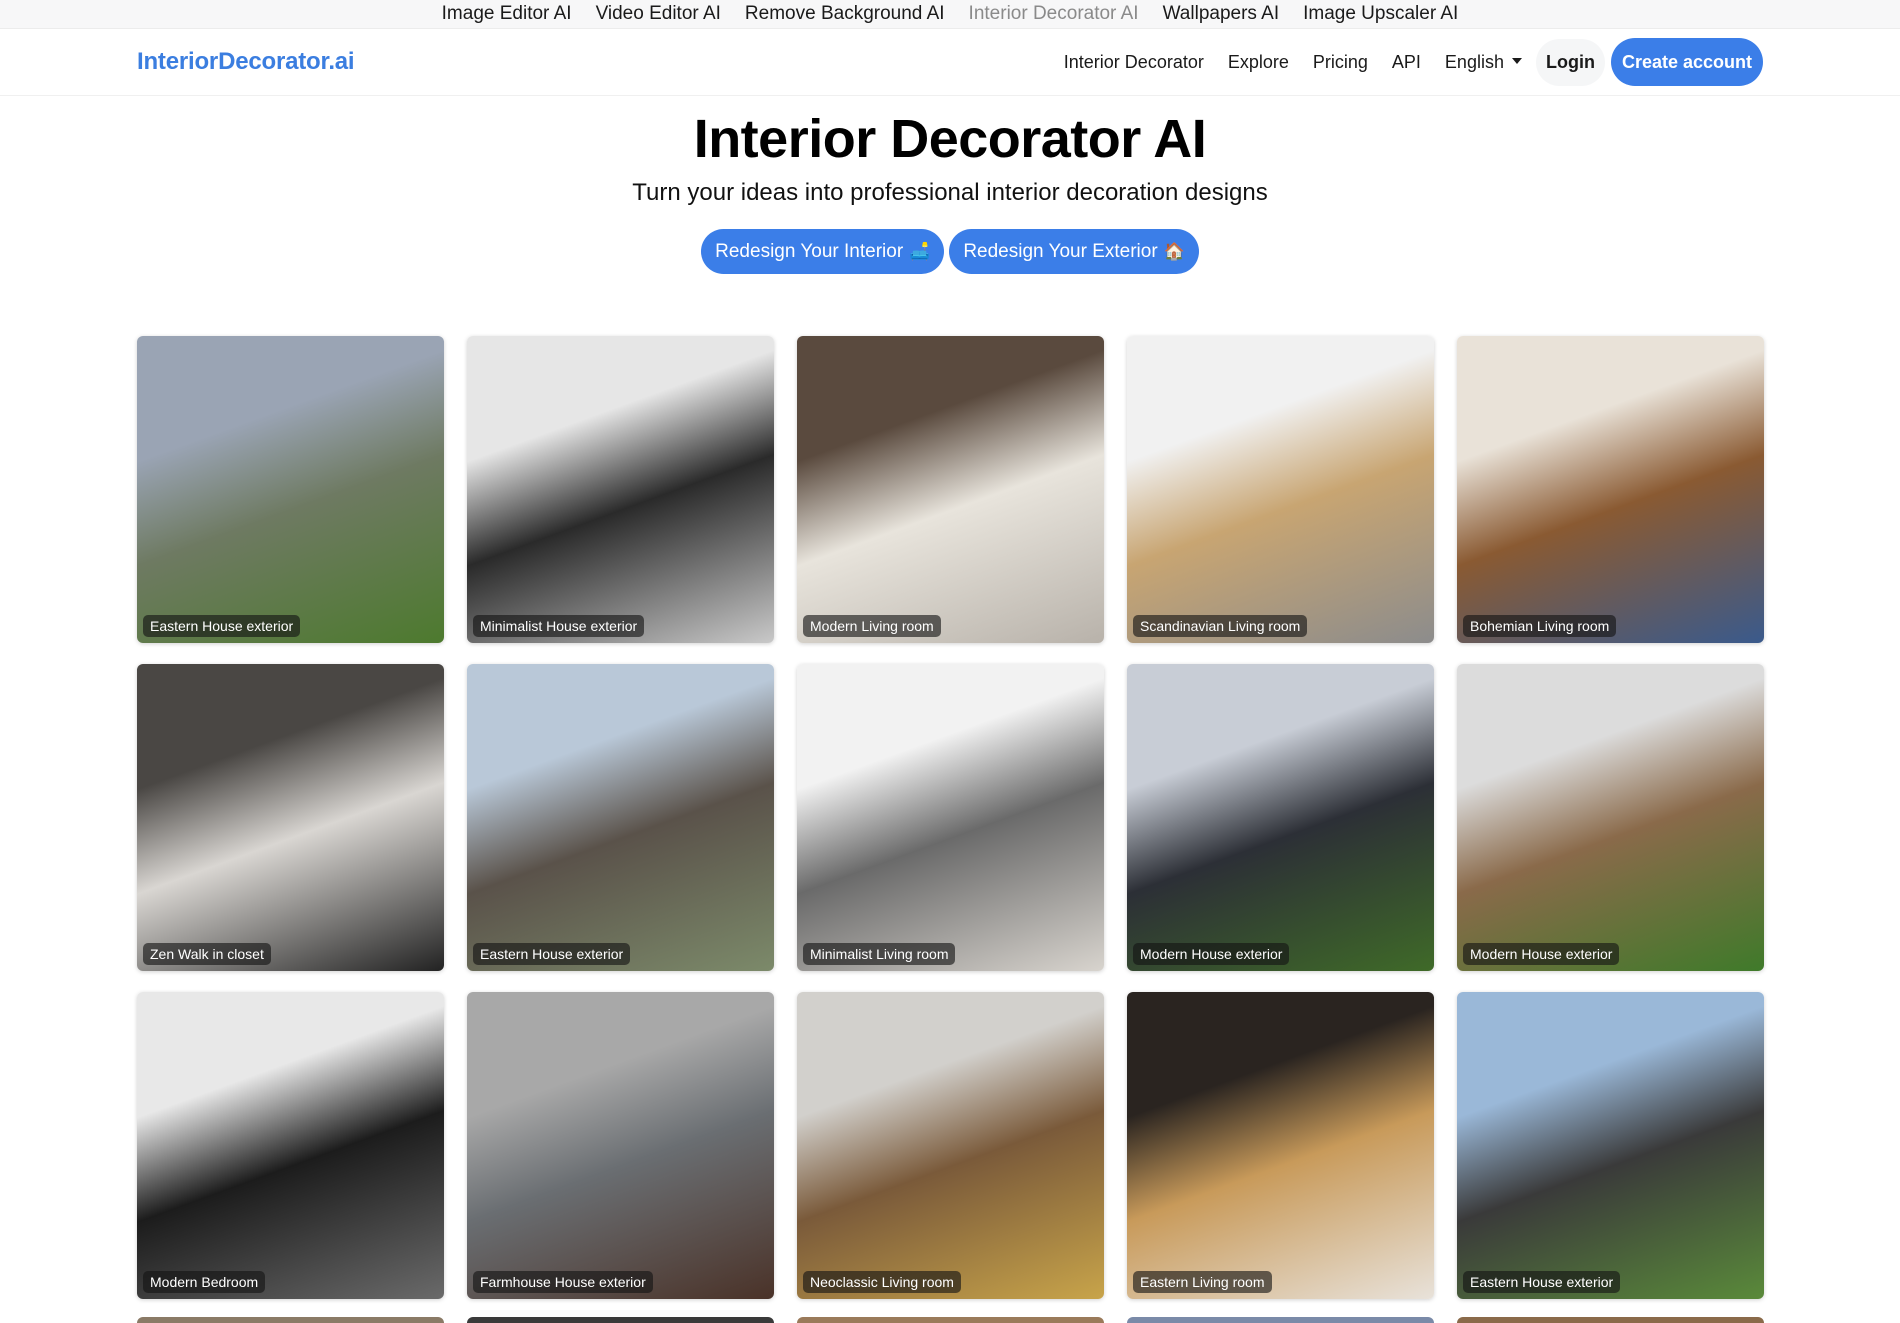 The image size is (1900, 1323). I want to click on product-link-wallpapers: Wallpapers AI, so click(1221, 14).